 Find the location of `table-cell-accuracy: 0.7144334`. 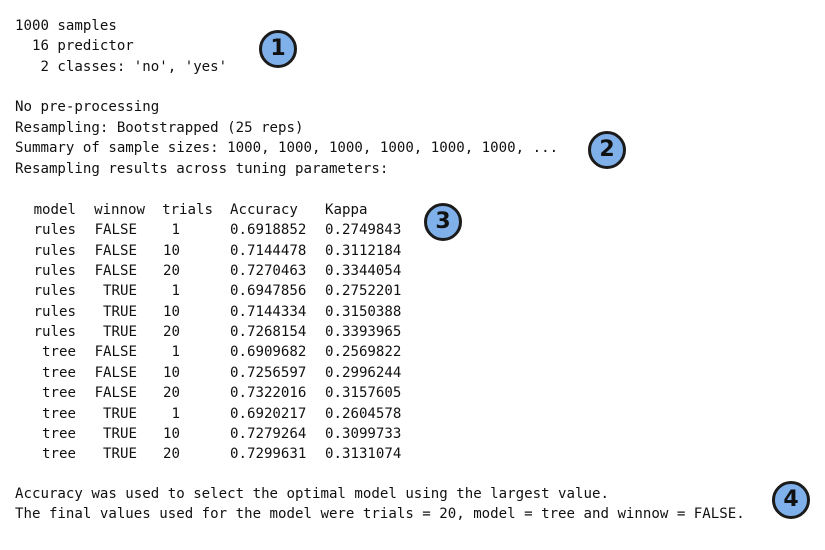

table-cell-accuracy: 0.7144334 is located at coordinates (268, 311).